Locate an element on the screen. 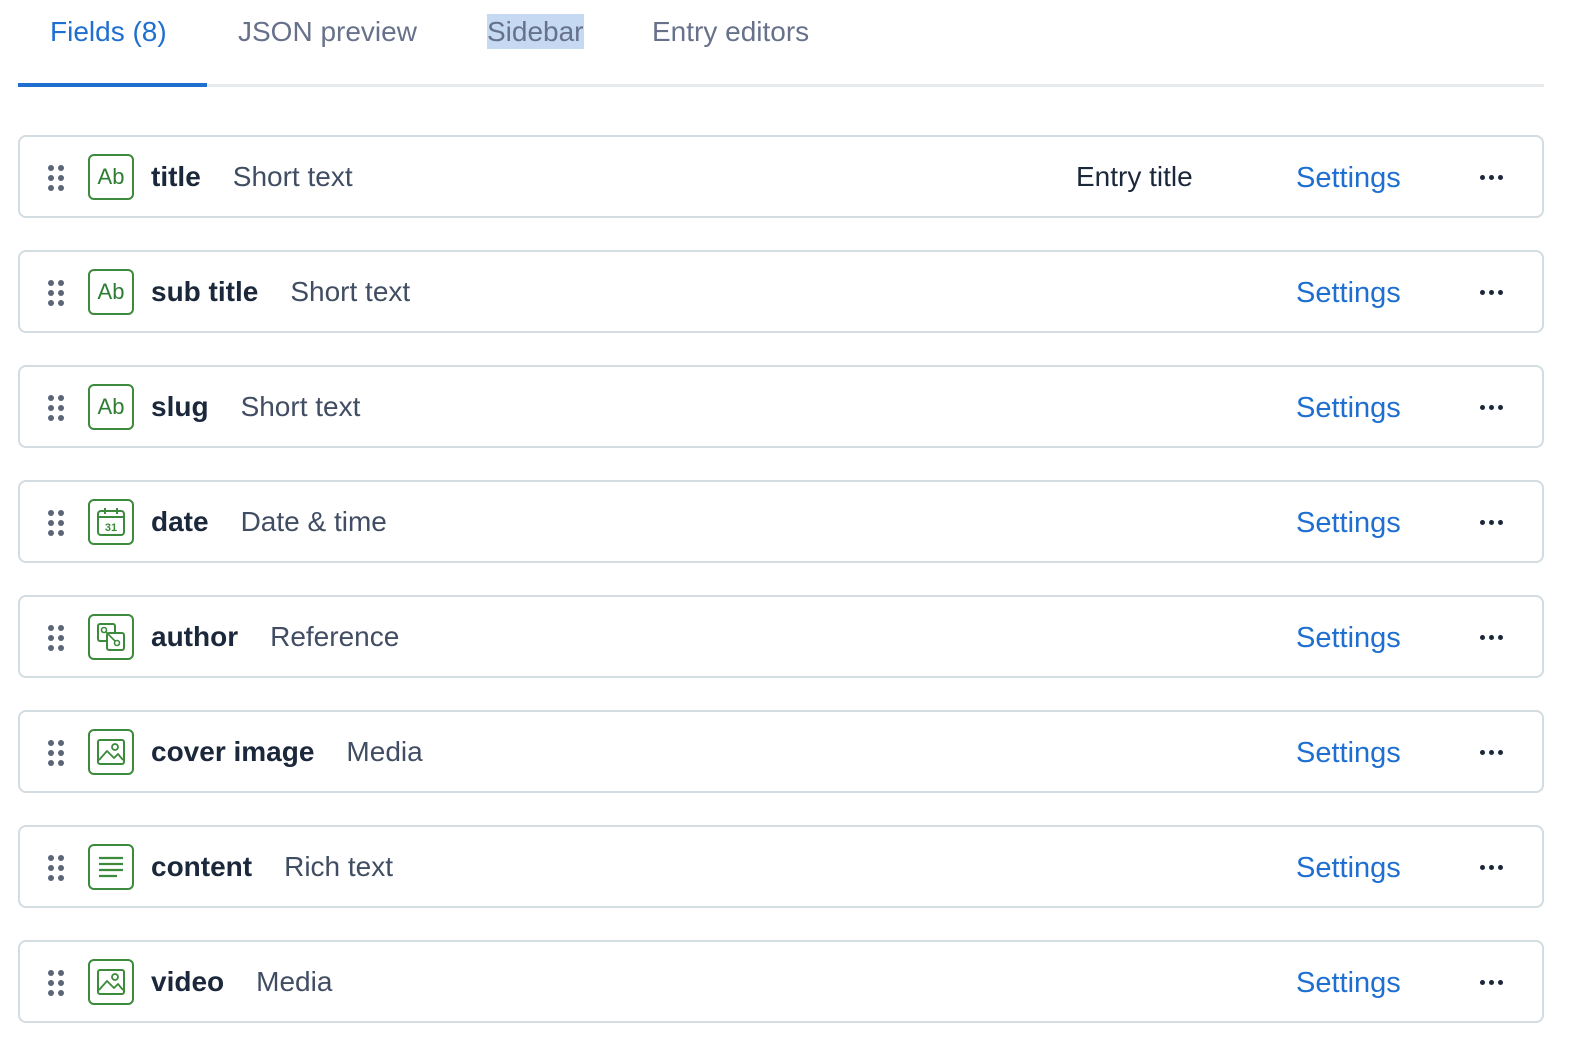 The image size is (1578, 1064). calendar-icon: 31 is located at coordinates (111, 522).